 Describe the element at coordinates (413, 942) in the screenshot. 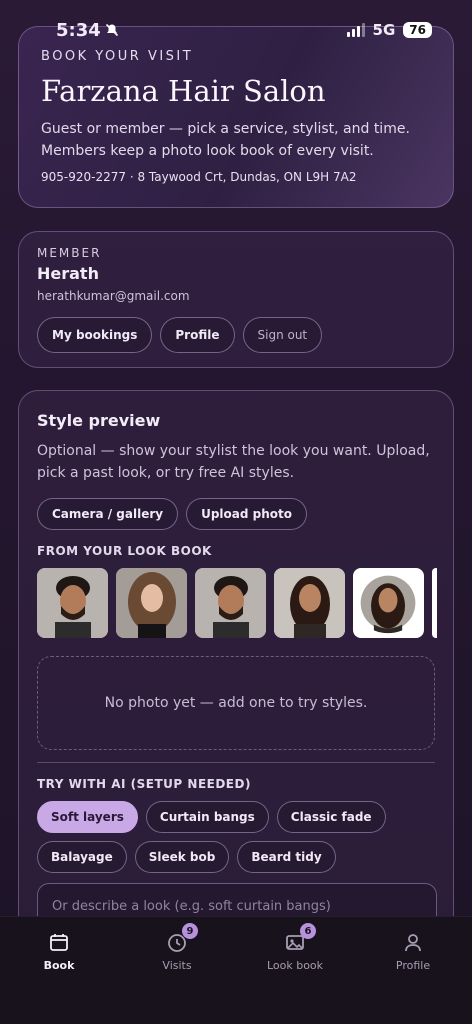

I see `person-icon` at that location.